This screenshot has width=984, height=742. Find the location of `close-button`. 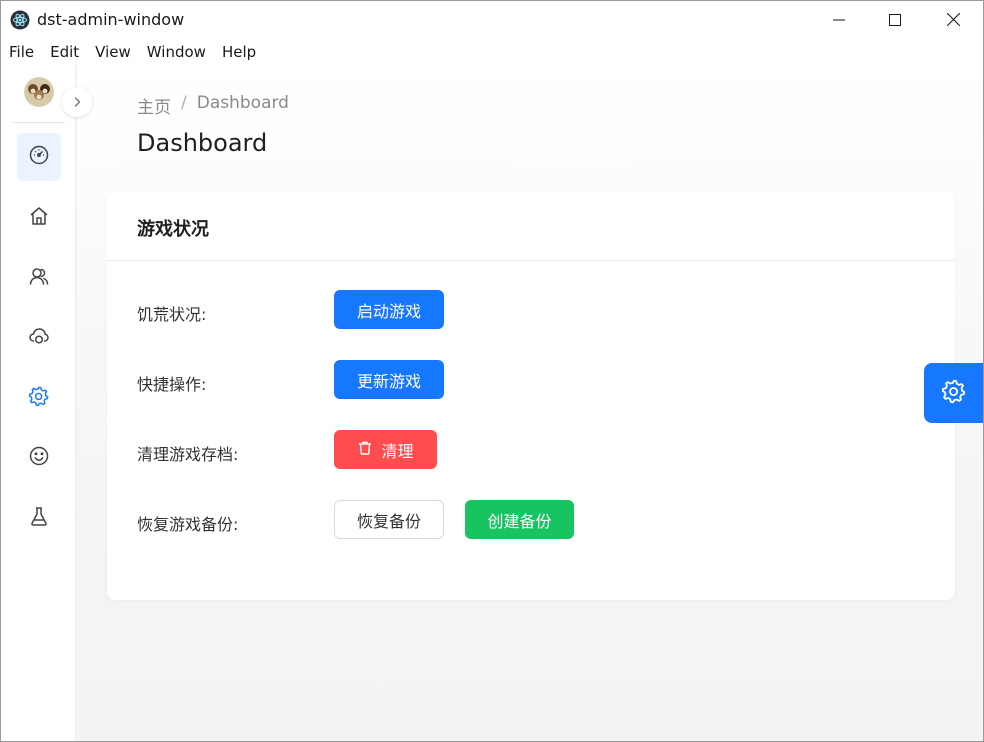

close-button is located at coordinates (953, 20).